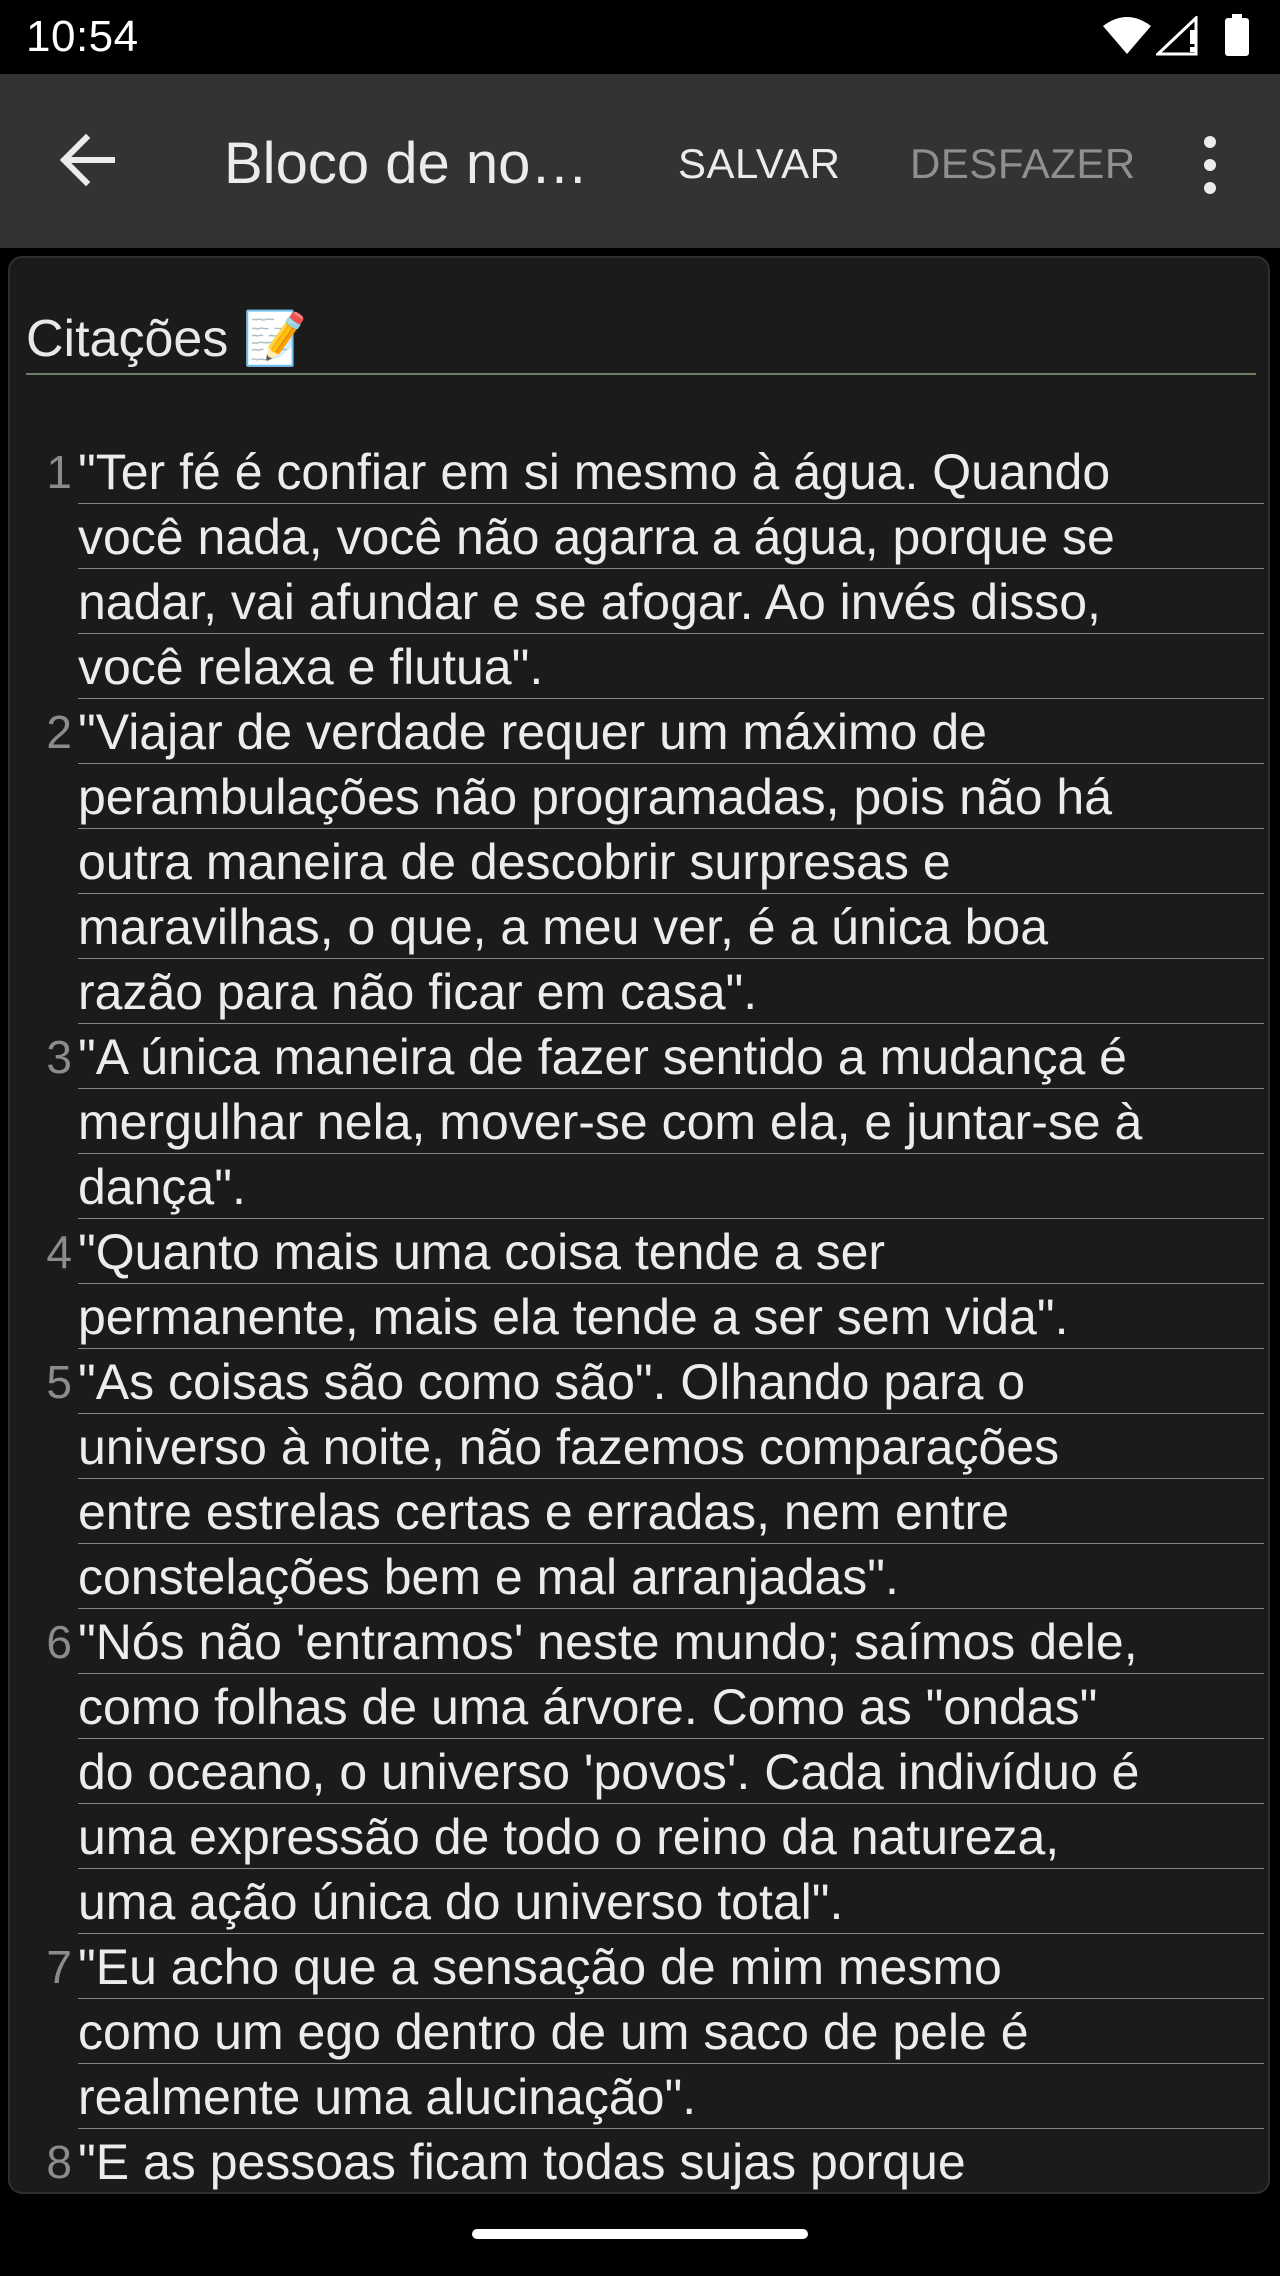  I want to click on line-text: razão para não ficar em casa"., so click(671, 992).